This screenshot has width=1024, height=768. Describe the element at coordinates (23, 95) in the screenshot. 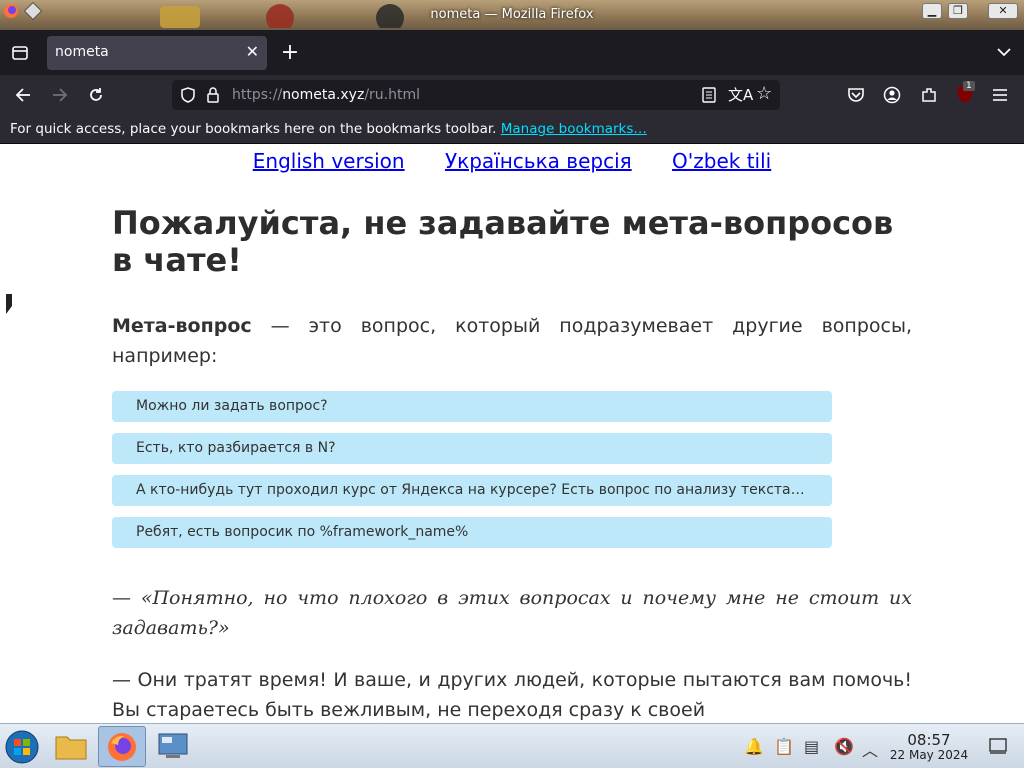

I see `back-button` at that location.